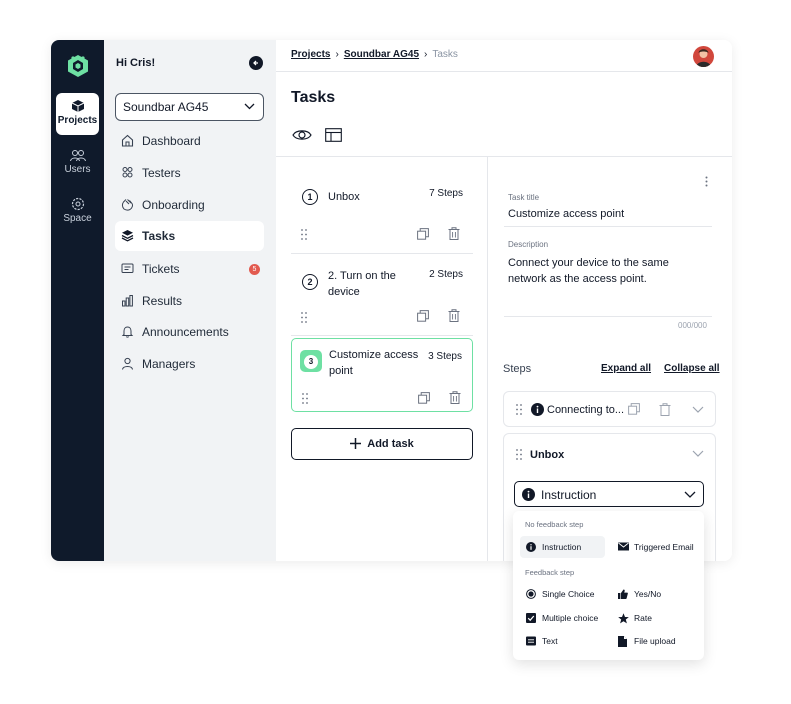 This screenshot has height=704, width=791. What do you see at coordinates (547, 455) in the screenshot?
I see `step-title: Unbox` at bounding box center [547, 455].